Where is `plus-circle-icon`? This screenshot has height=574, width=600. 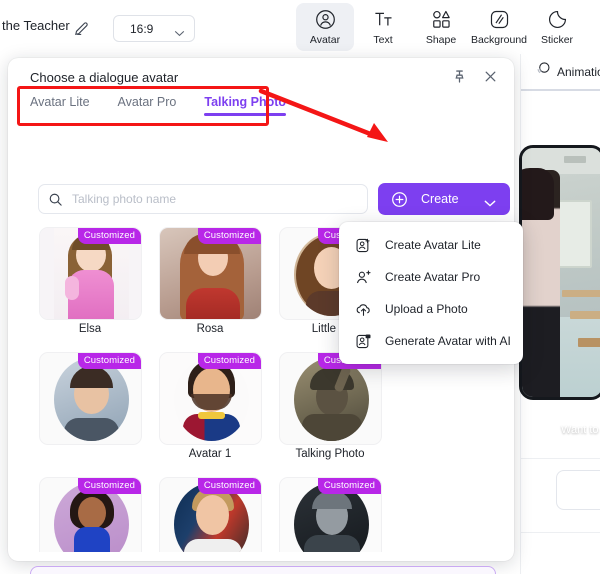 plus-circle-icon is located at coordinates (399, 199).